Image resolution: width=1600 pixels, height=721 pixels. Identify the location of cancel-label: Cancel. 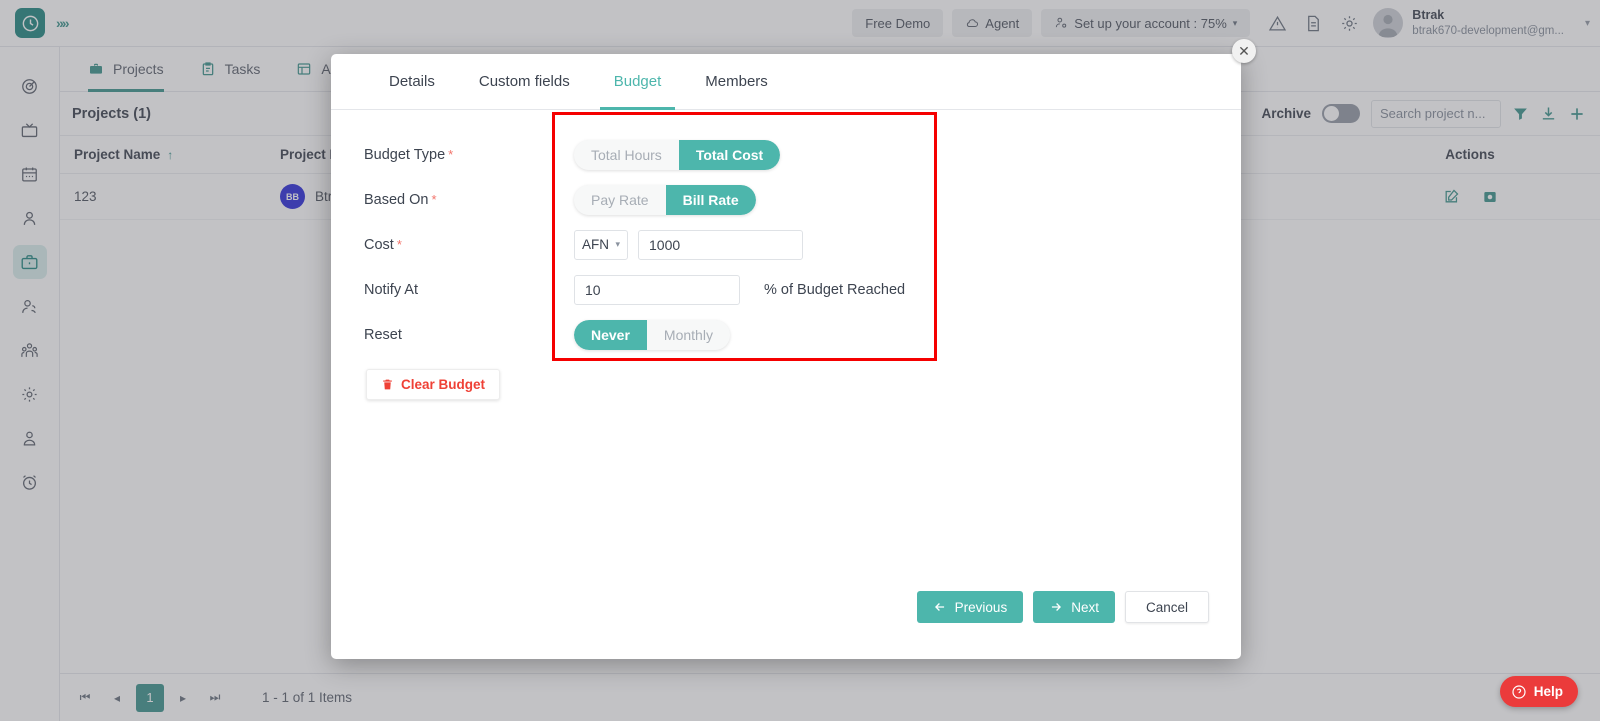
(1166, 607).